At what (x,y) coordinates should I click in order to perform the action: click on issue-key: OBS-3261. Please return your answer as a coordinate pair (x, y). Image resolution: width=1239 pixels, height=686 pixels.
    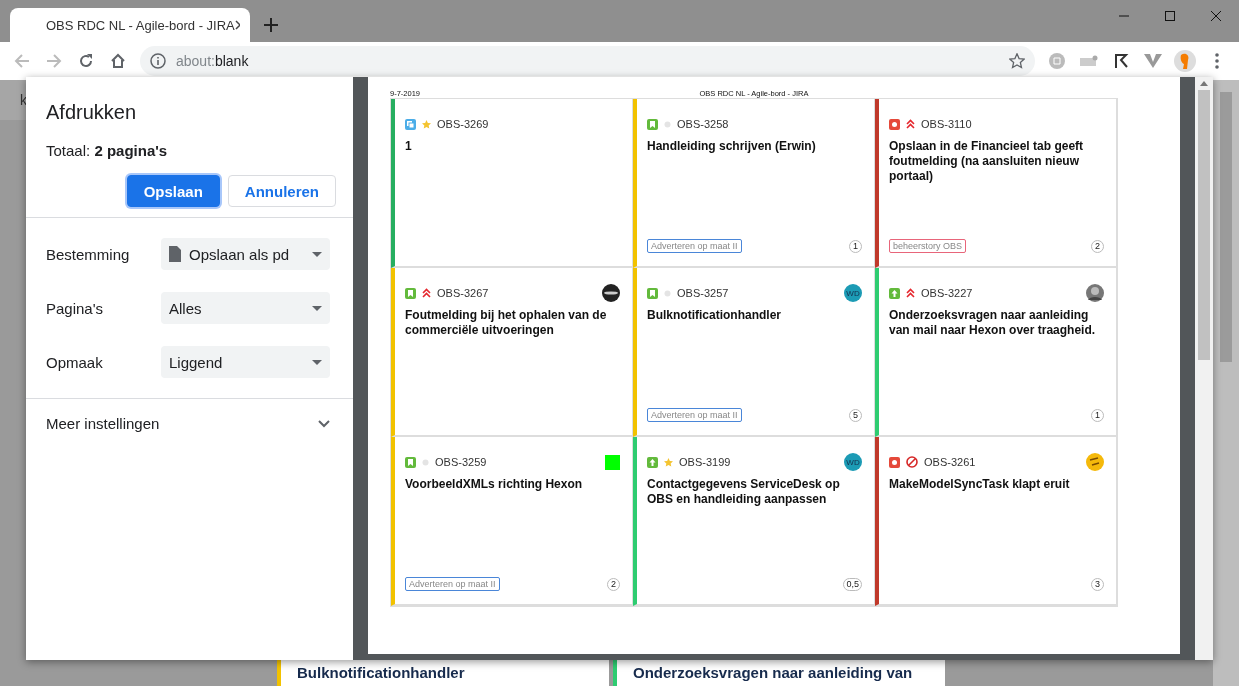
    Looking at the image, I should click on (1002, 462).